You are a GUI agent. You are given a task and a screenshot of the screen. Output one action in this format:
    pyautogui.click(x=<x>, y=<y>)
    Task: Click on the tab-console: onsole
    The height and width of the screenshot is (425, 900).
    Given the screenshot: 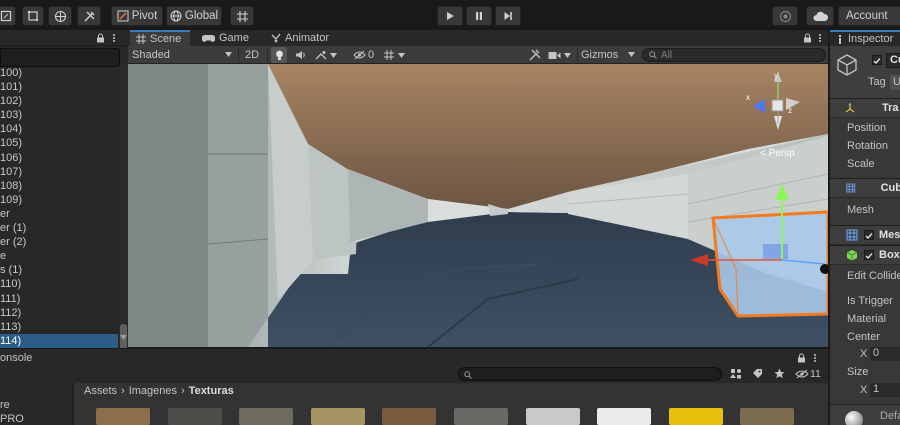 What is the action you would take?
    pyautogui.click(x=16, y=358)
    